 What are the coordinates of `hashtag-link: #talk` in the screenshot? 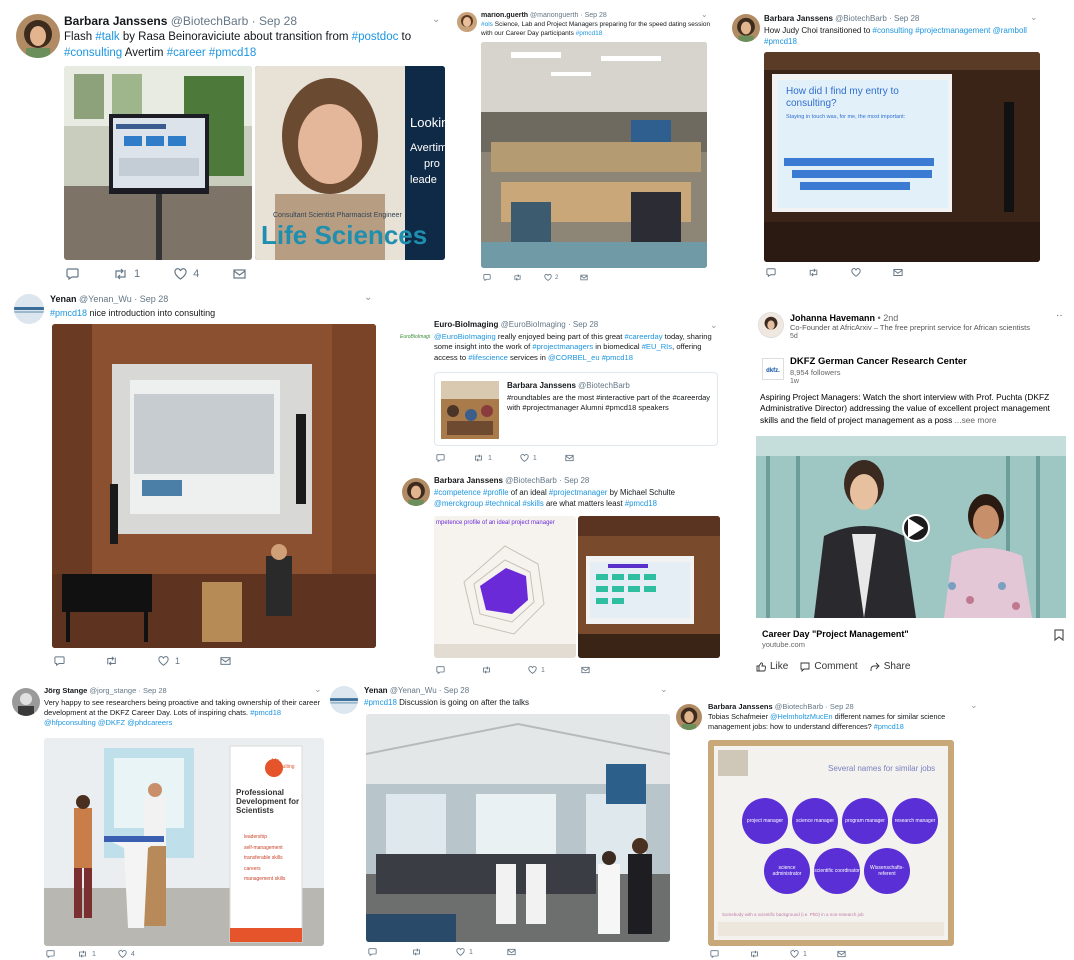 It's located at (107, 37).